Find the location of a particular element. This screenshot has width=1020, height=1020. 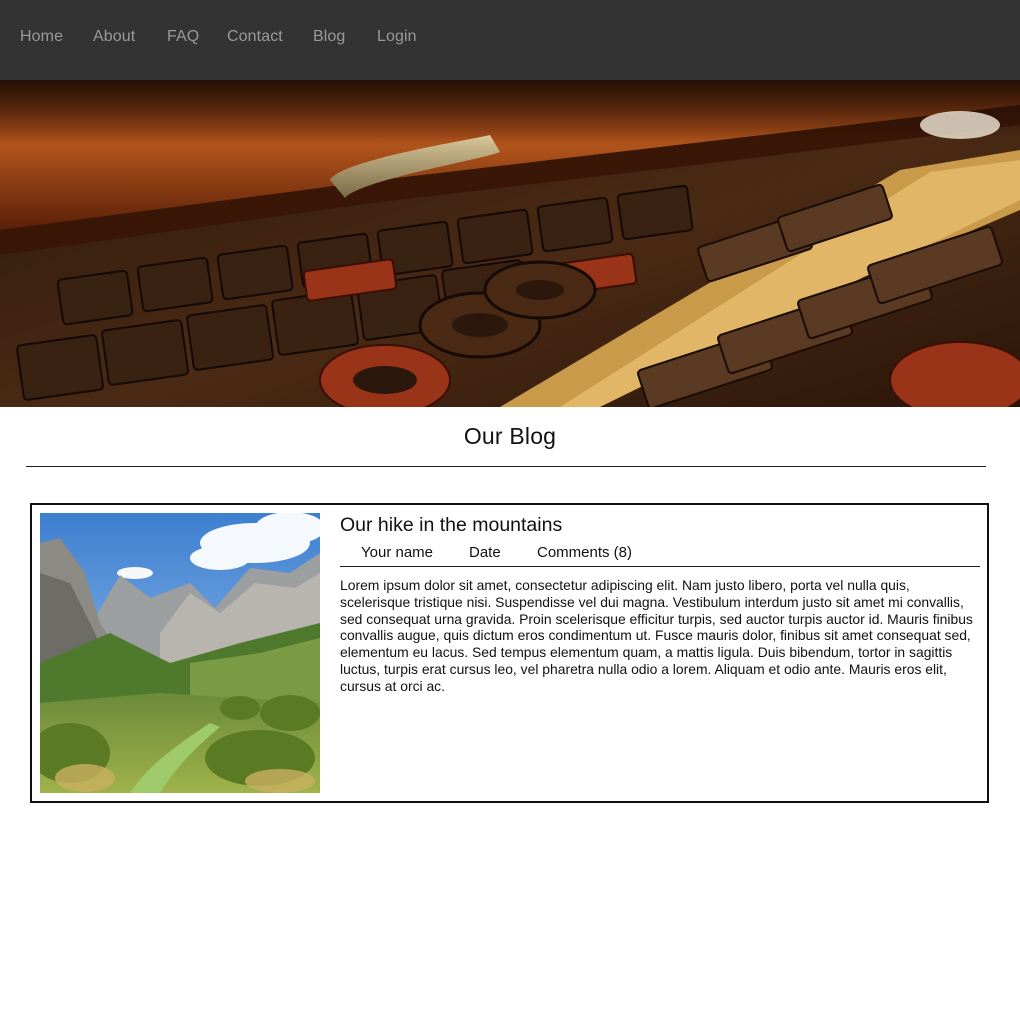

post-date: Date is located at coordinates (485, 552).